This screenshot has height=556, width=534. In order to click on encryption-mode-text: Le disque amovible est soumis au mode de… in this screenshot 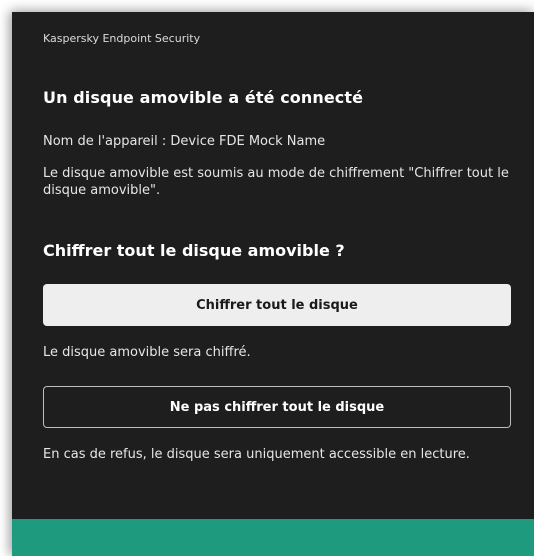, I will do `click(276, 182)`.